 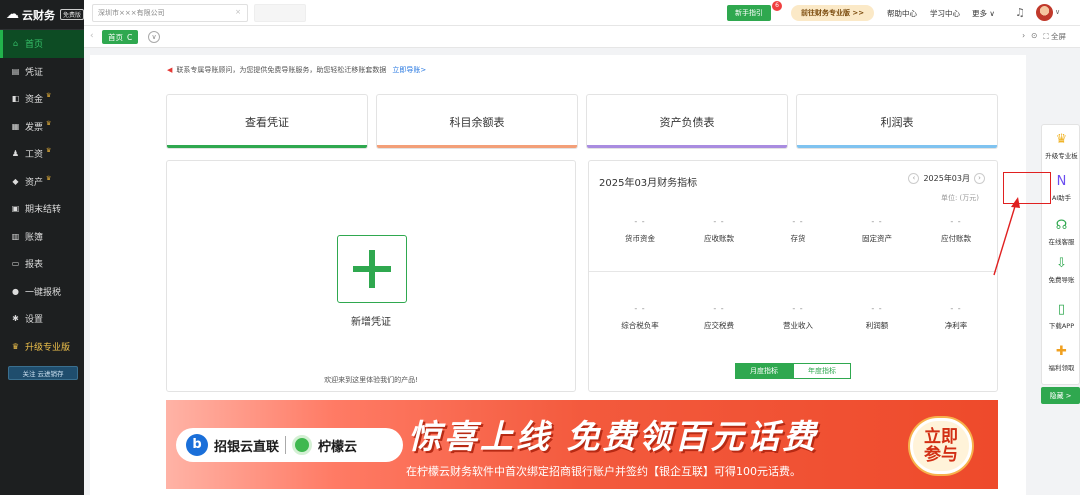 I want to click on indicator-item: - - 应收账款, so click(x=719, y=230).